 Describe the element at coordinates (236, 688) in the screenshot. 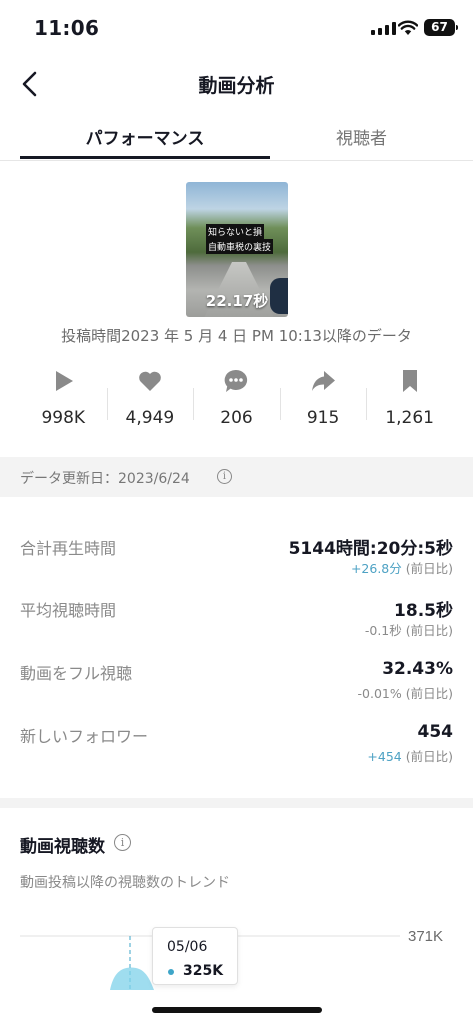

I see `metric-full-view-rate: 動画をフル視聴 32.43% -0.01% (前日比)` at that location.